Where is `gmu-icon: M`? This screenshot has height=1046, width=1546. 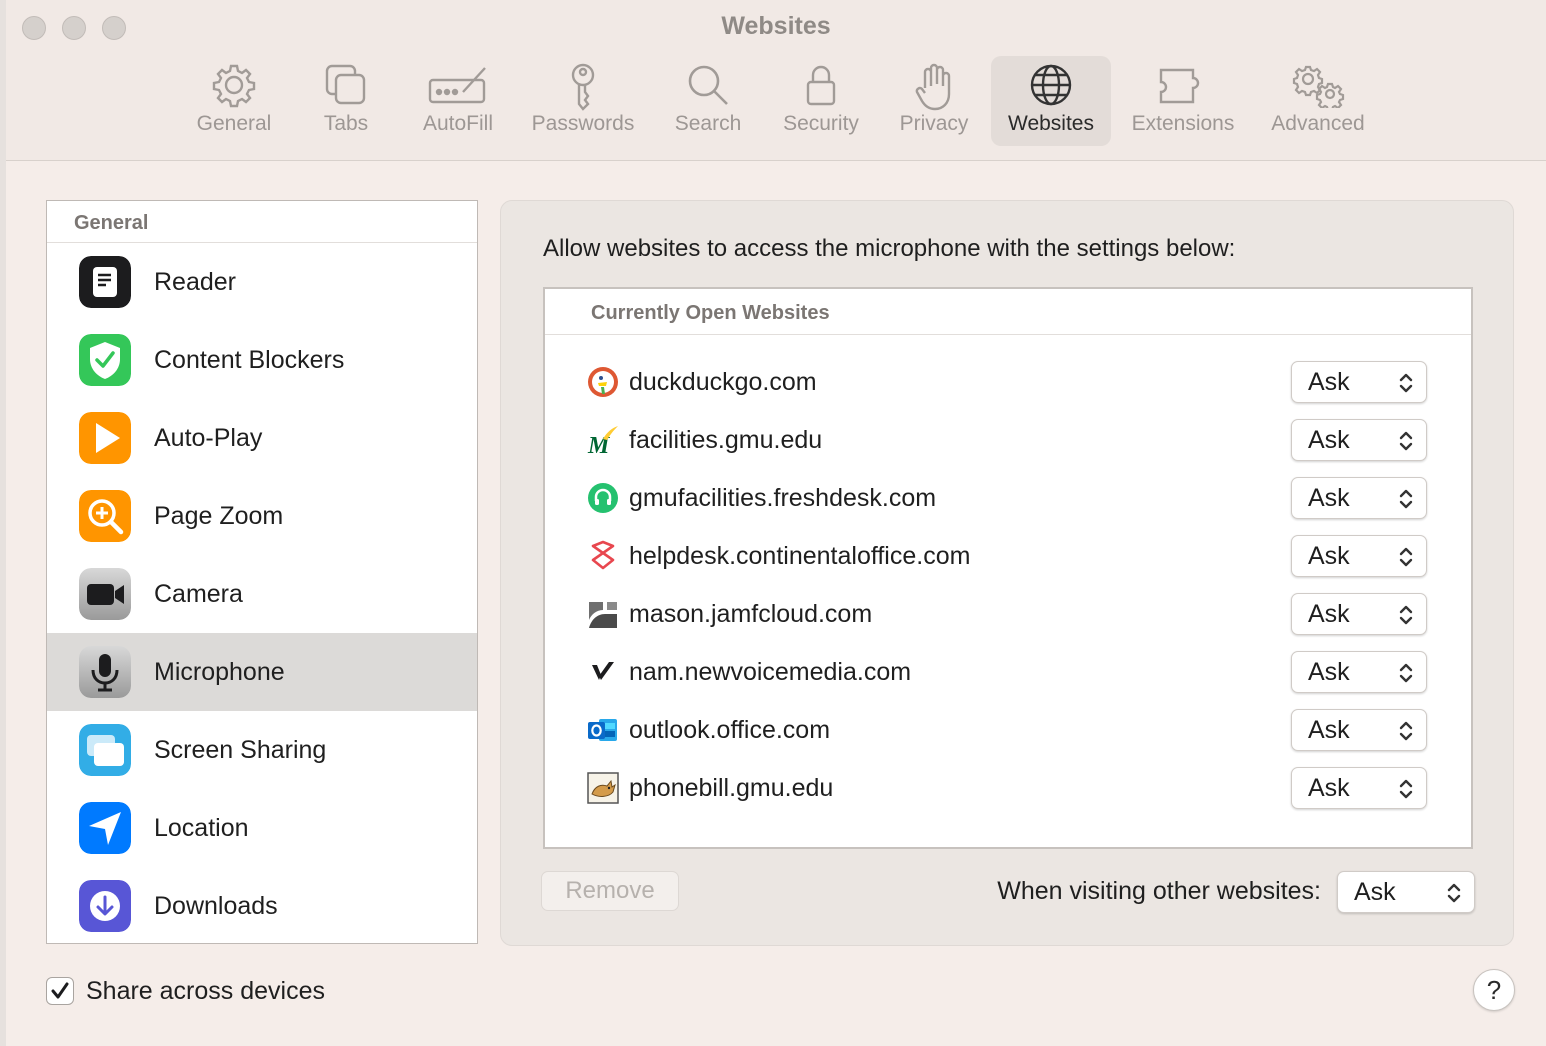
gmu-icon: M is located at coordinates (602, 441).